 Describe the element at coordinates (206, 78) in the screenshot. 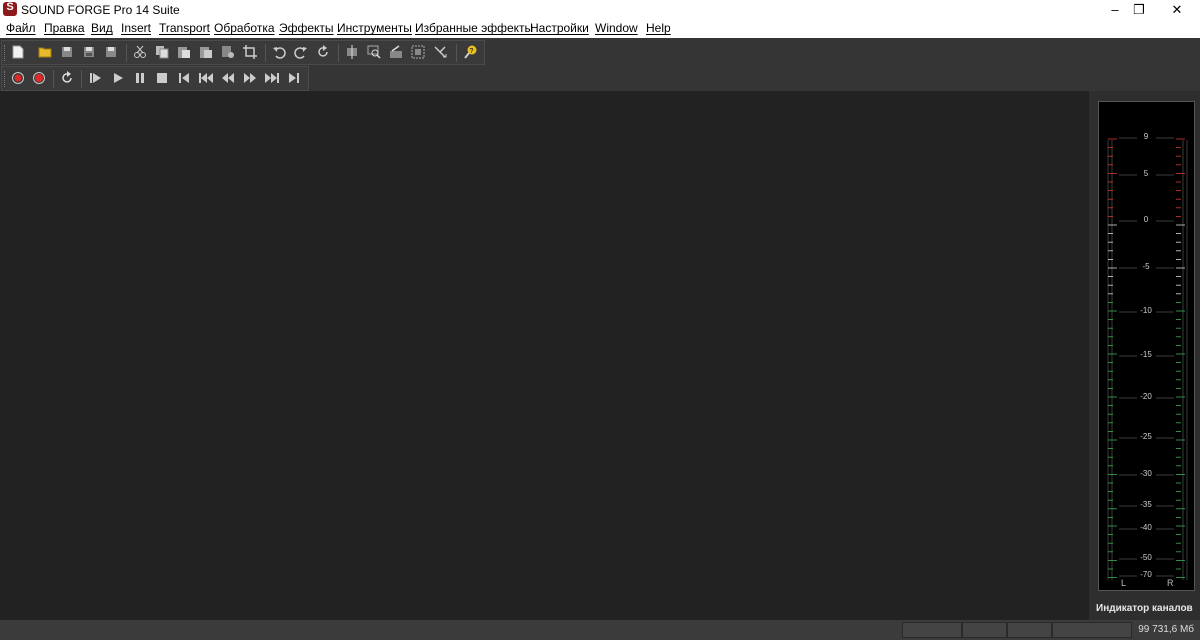

I see `previous-icon` at that location.